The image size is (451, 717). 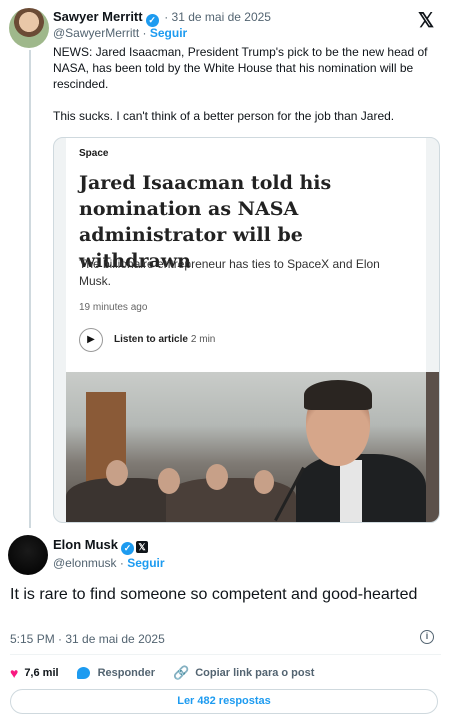 What do you see at coordinates (224, 701) in the screenshot?
I see `read-replies-button: Ler 482 respostas` at bounding box center [224, 701].